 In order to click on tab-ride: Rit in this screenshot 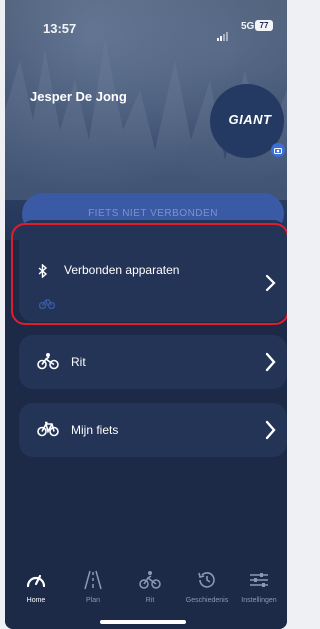, I will do `click(150, 587)`.